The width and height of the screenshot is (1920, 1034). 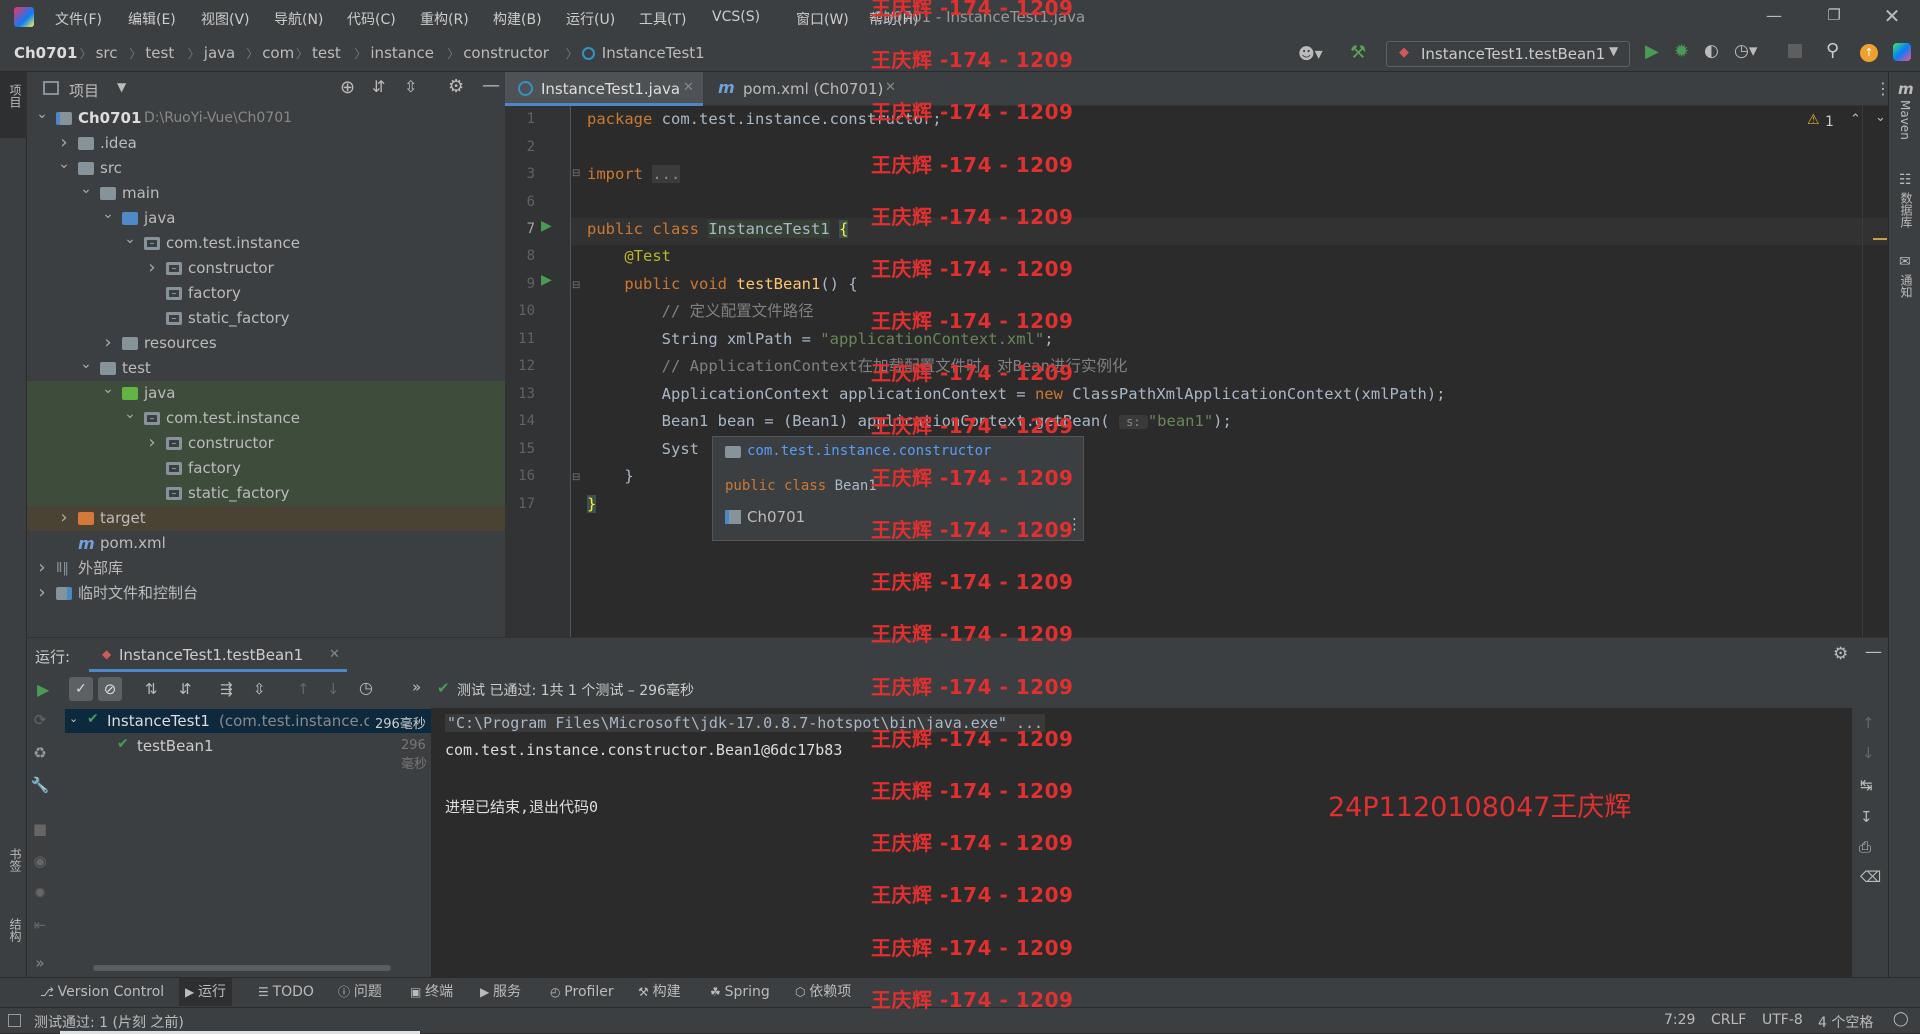 What do you see at coordinates (378, 86) in the screenshot?
I see `expand-all-icon: ⇵` at bounding box center [378, 86].